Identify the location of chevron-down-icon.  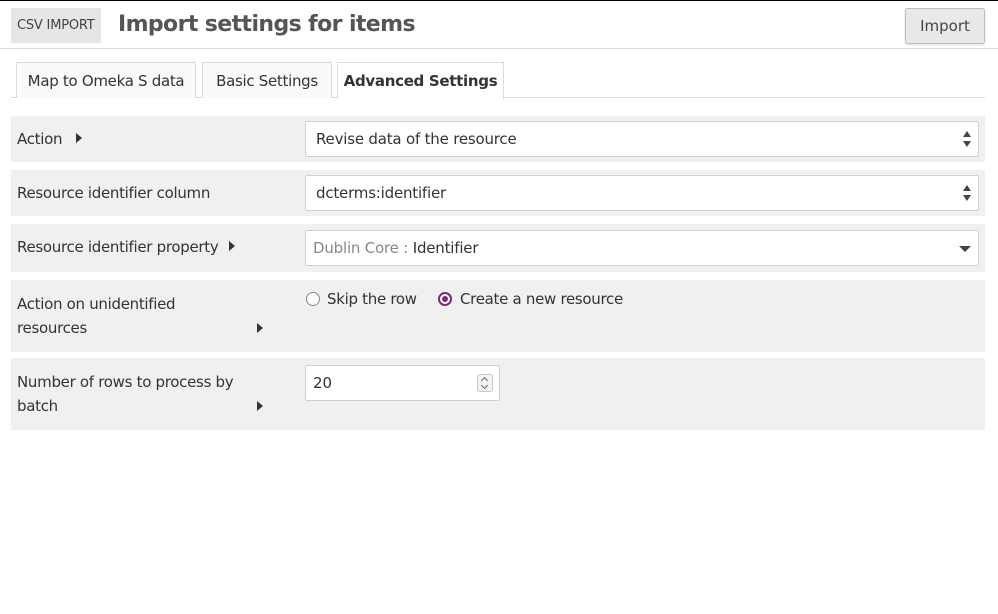
(965, 249).